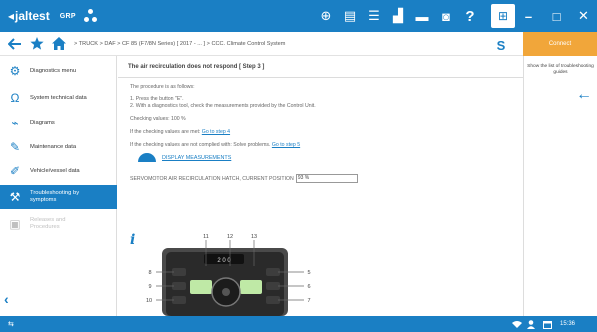 The image size is (597, 332). Describe the element at coordinates (166, 132) in the screenshot. I see `condition-met-text: If the checking values are met:` at that location.